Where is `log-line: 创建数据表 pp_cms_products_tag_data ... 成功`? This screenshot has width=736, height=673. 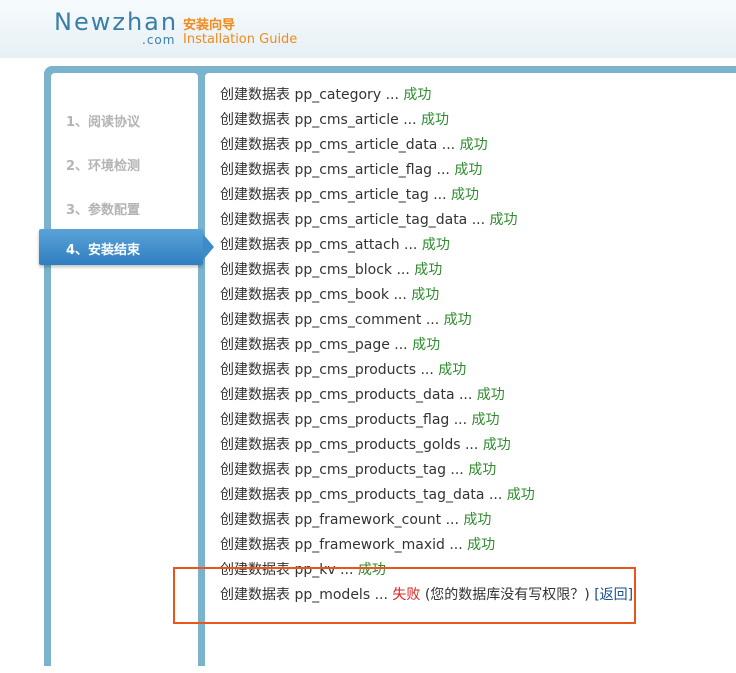 log-line: 创建数据表 pp_cms_products_tag_data ... 成功 is located at coordinates (377, 495).